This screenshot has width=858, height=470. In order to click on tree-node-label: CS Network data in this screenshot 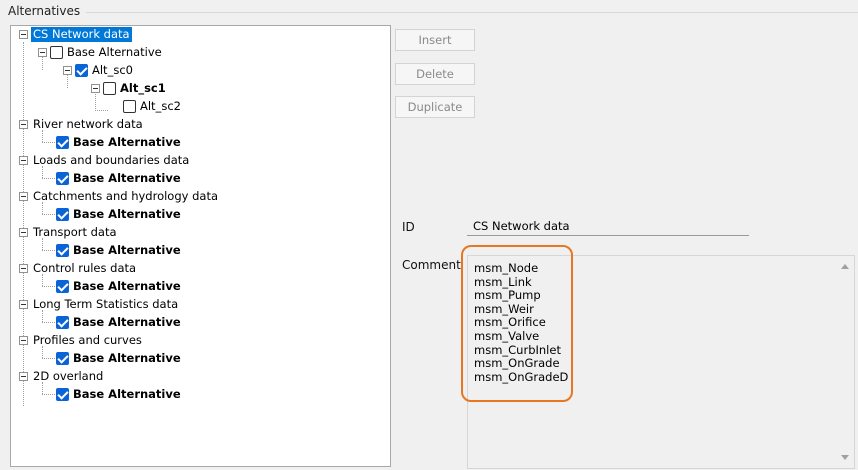, I will do `click(81, 34)`.